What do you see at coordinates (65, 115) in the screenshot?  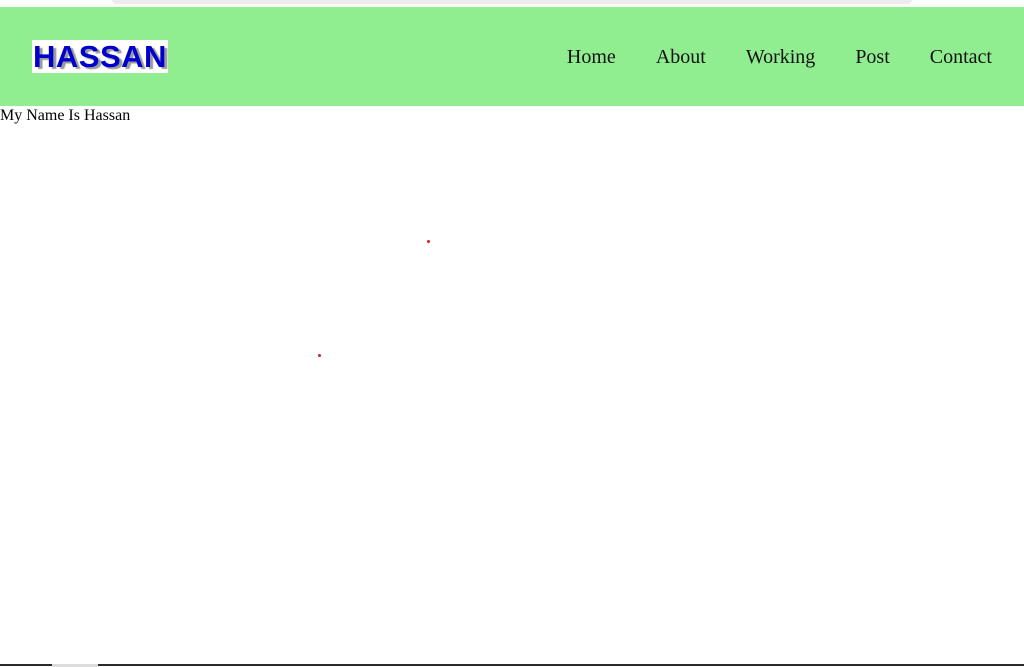 I see `intro-text: My Name Is Hassan` at bounding box center [65, 115].